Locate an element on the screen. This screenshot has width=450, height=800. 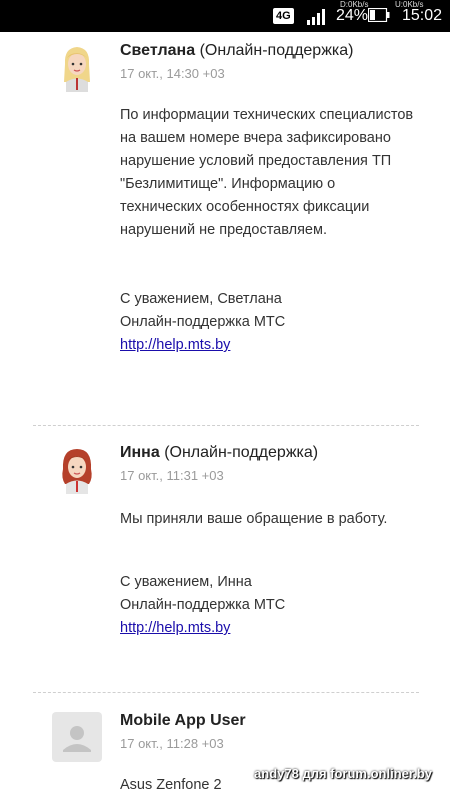
message-date: 17 окт., 14:30 +03 is located at coordinates (172, 73).